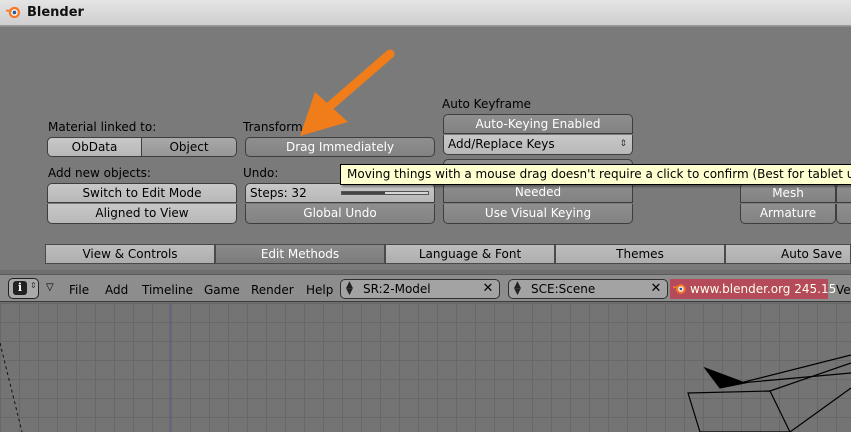 The width and height of the screenshot is (851, 432). Describe the element at coordinates (397, 289) in the screenshot. I see `screen-name: SR:2-Model` at that location.